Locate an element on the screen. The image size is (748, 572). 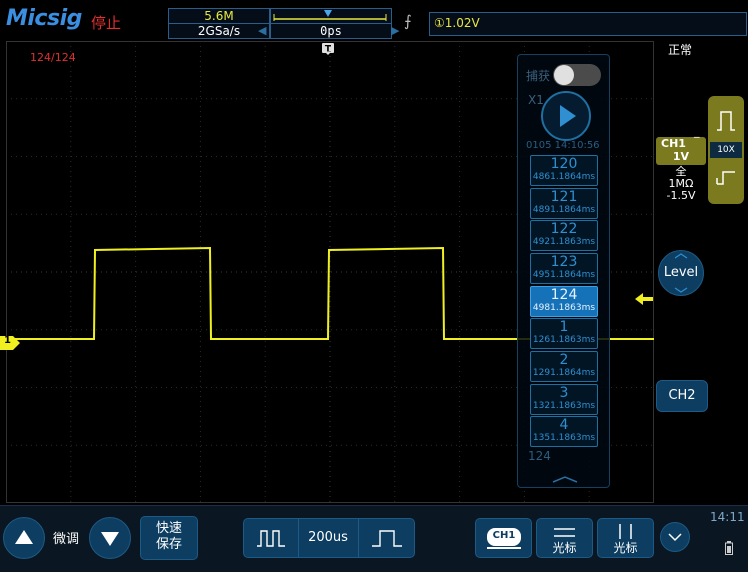
segment-item: 4 1351.1863ms is located at coordinates (564, 431).